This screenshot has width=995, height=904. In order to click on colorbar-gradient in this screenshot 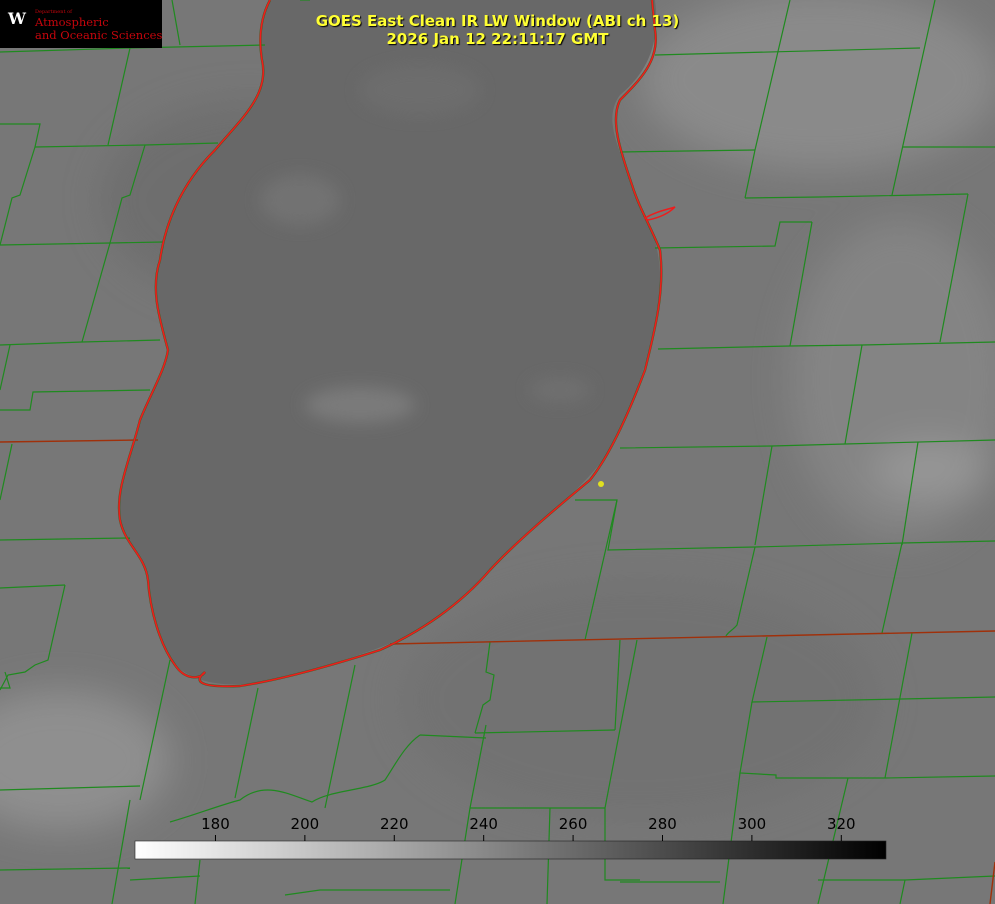, I will do `click(510, 850)`.